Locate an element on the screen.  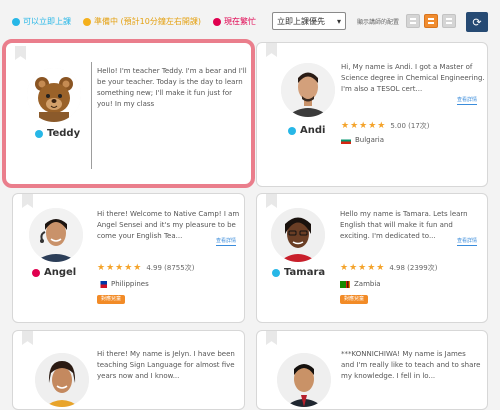
chevron-down-icon: ▾ is located at coordinates (338, 21).